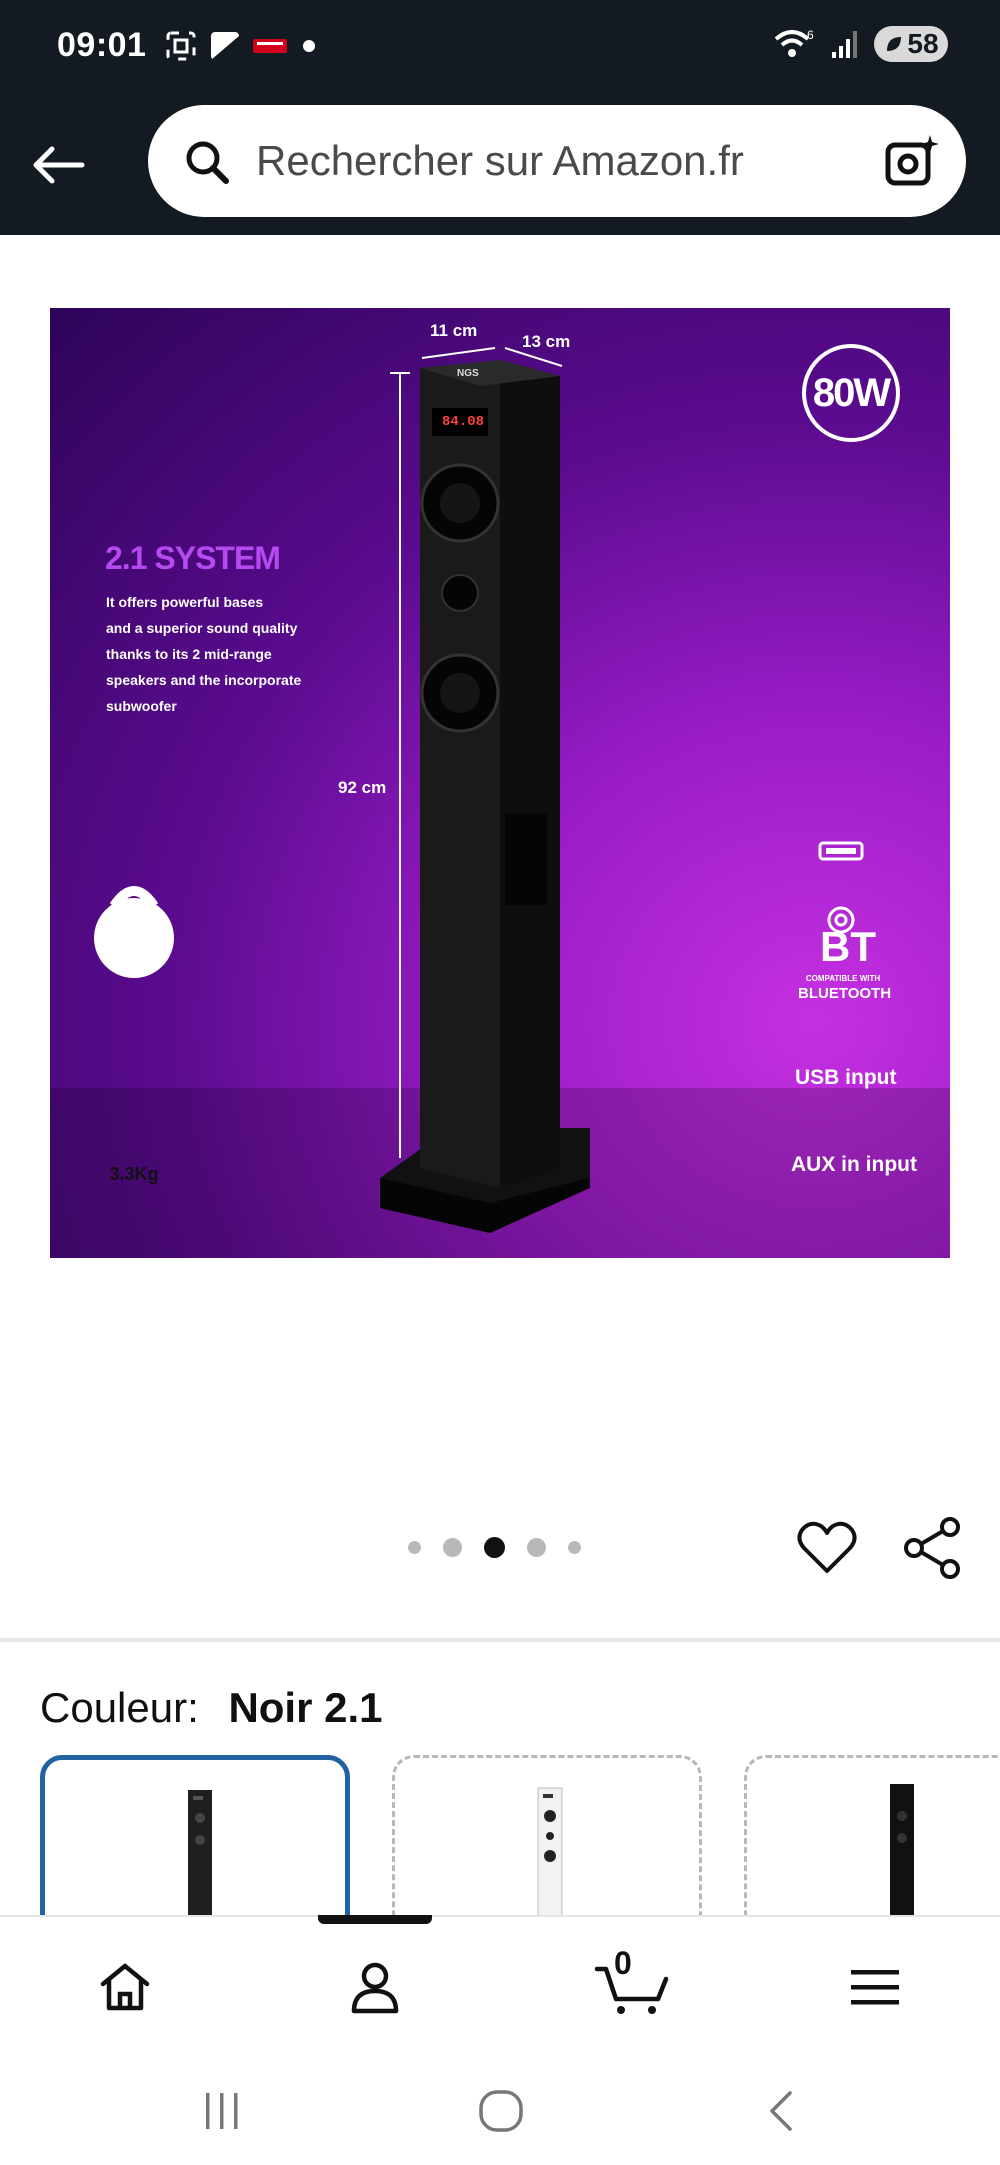 The image size is (1000, 2165). Describe the element at coordinates (362, 787) in the screenshot. I see `dimension-height-label: 92 cm` at that location.